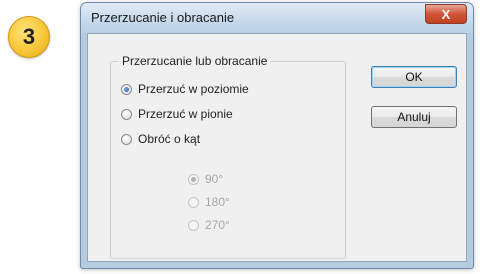 The height and width of the screenshot is (274, 480). I want to click on ok-button: OK, so click(414, 77).